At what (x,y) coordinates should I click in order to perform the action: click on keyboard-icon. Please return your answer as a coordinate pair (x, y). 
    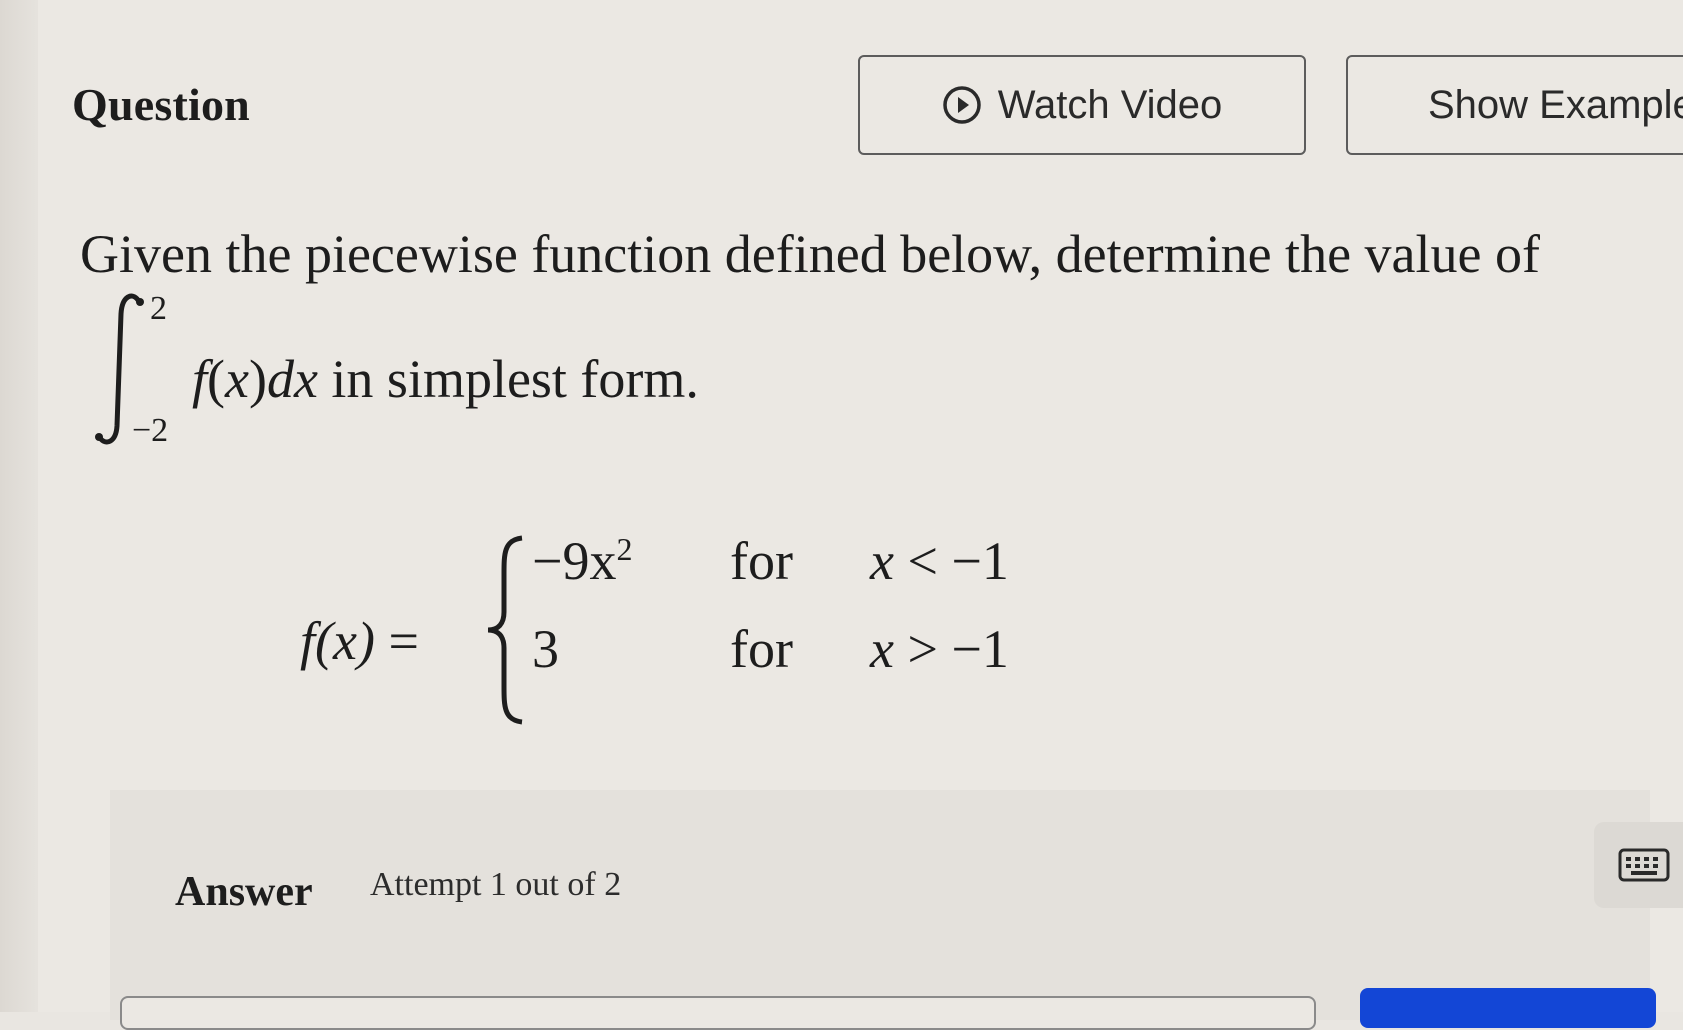
    Looking at the image, I should click on (1644, 865).